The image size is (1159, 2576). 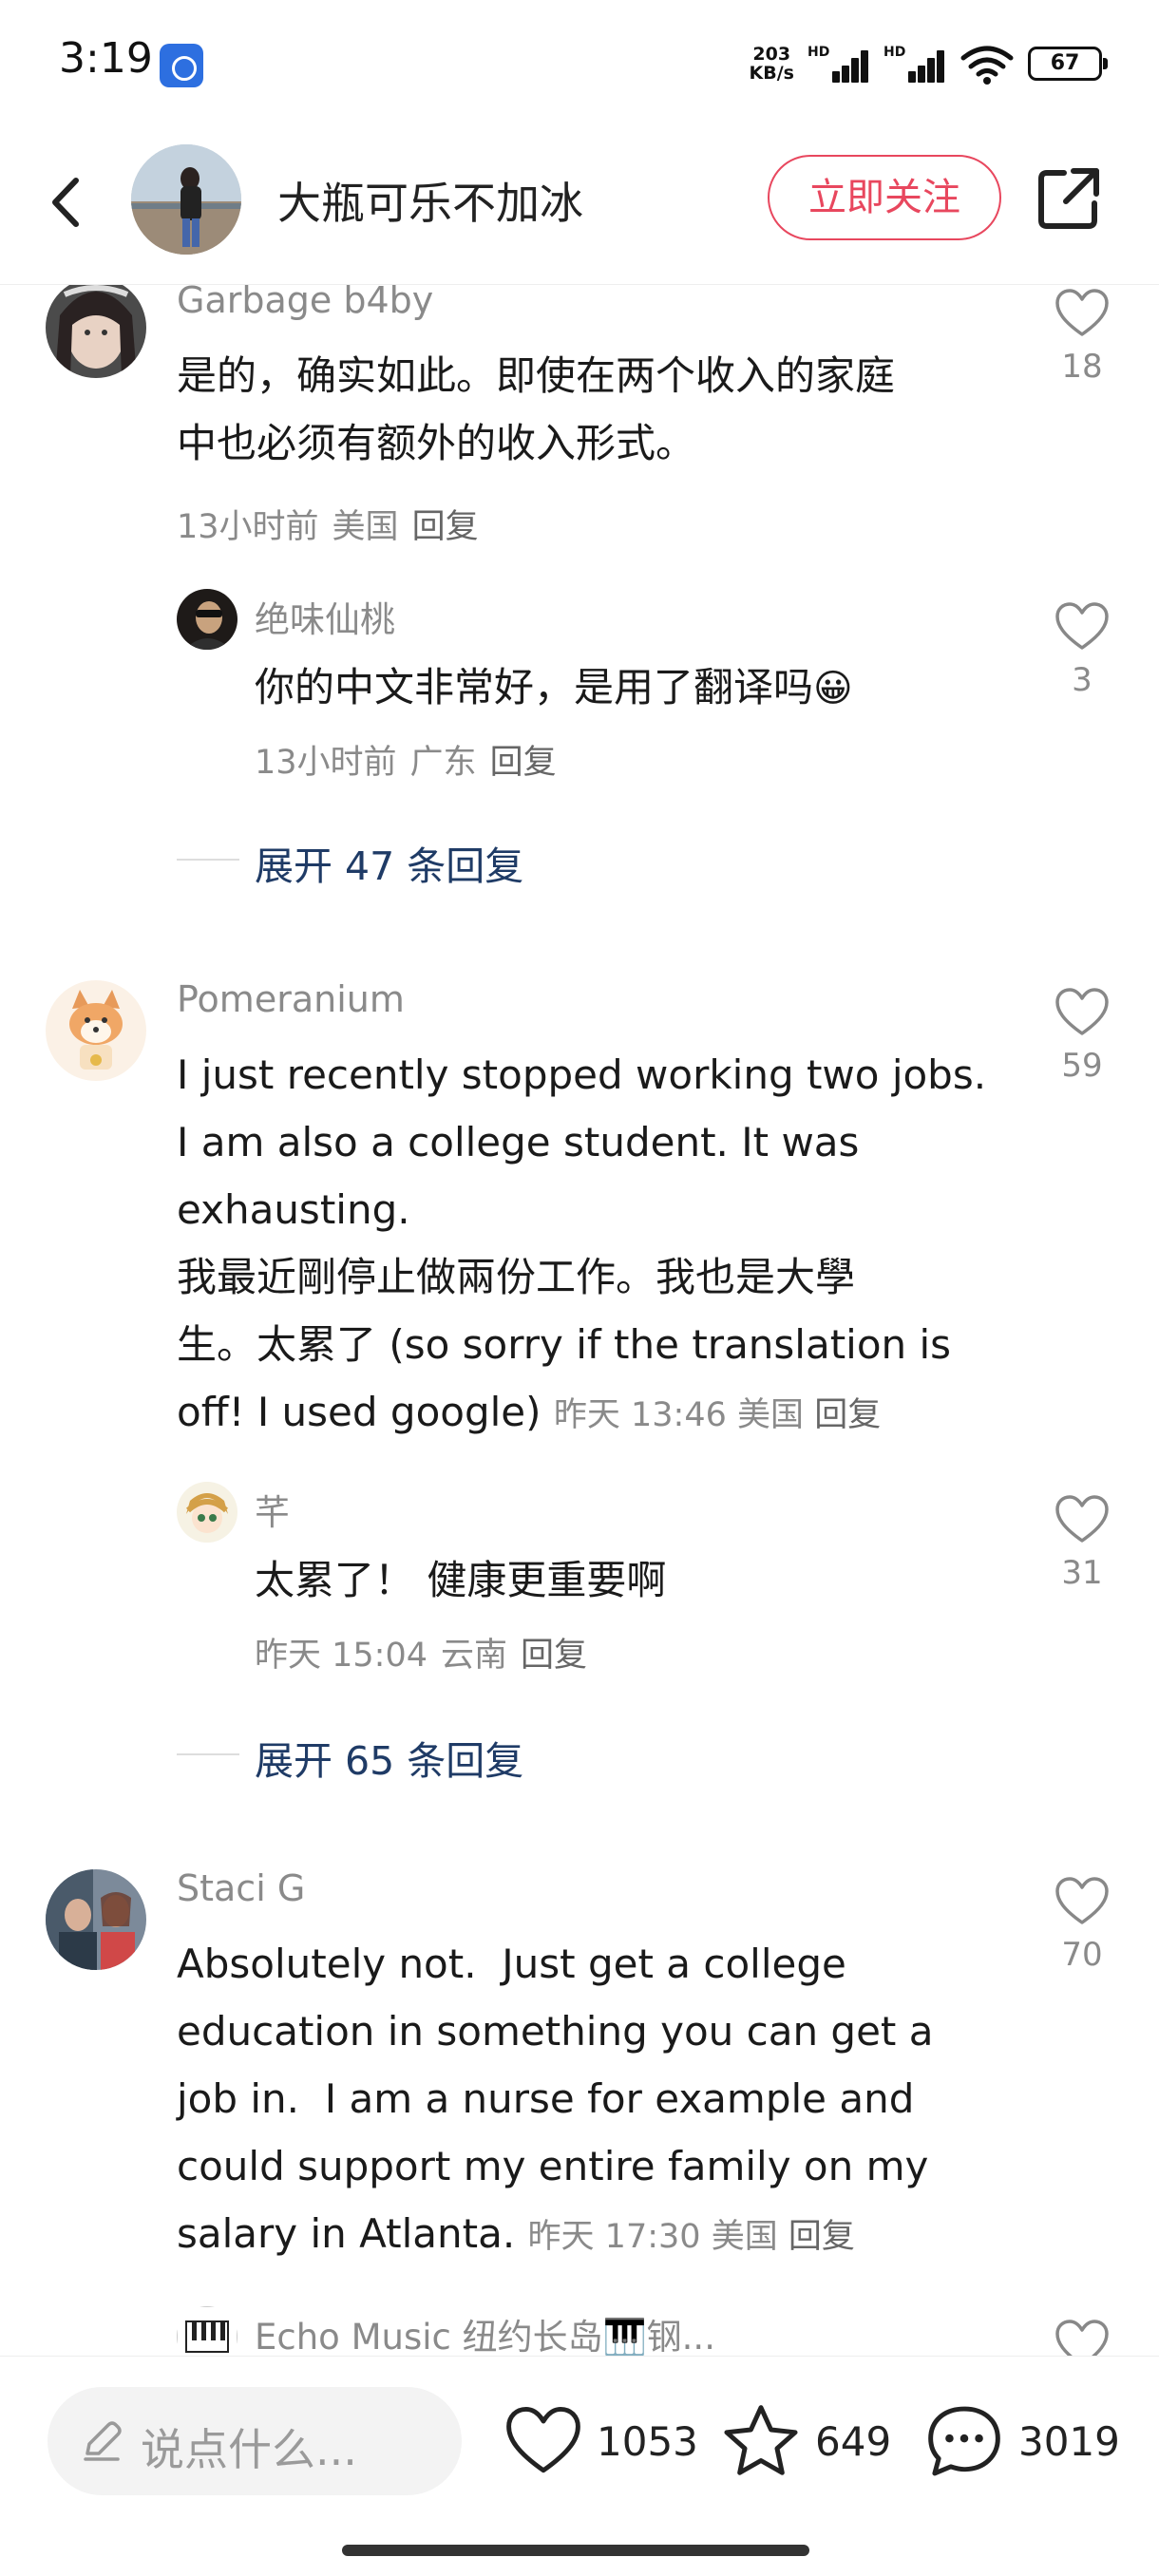 I want to click on pen-icon, so click(x=103, y=2441).